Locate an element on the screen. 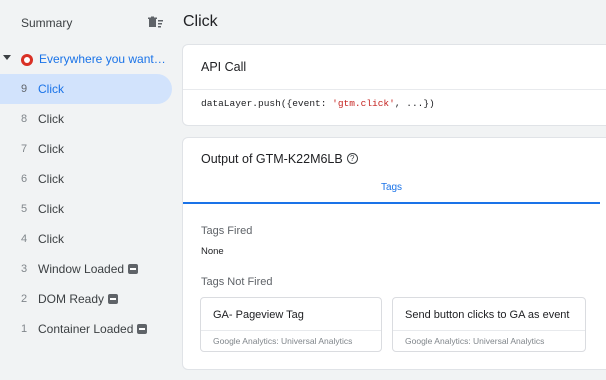 The height and width of the screenshot is (380, 606). tags-fired-label: Tags Fired is located at coordinates (227, 231).